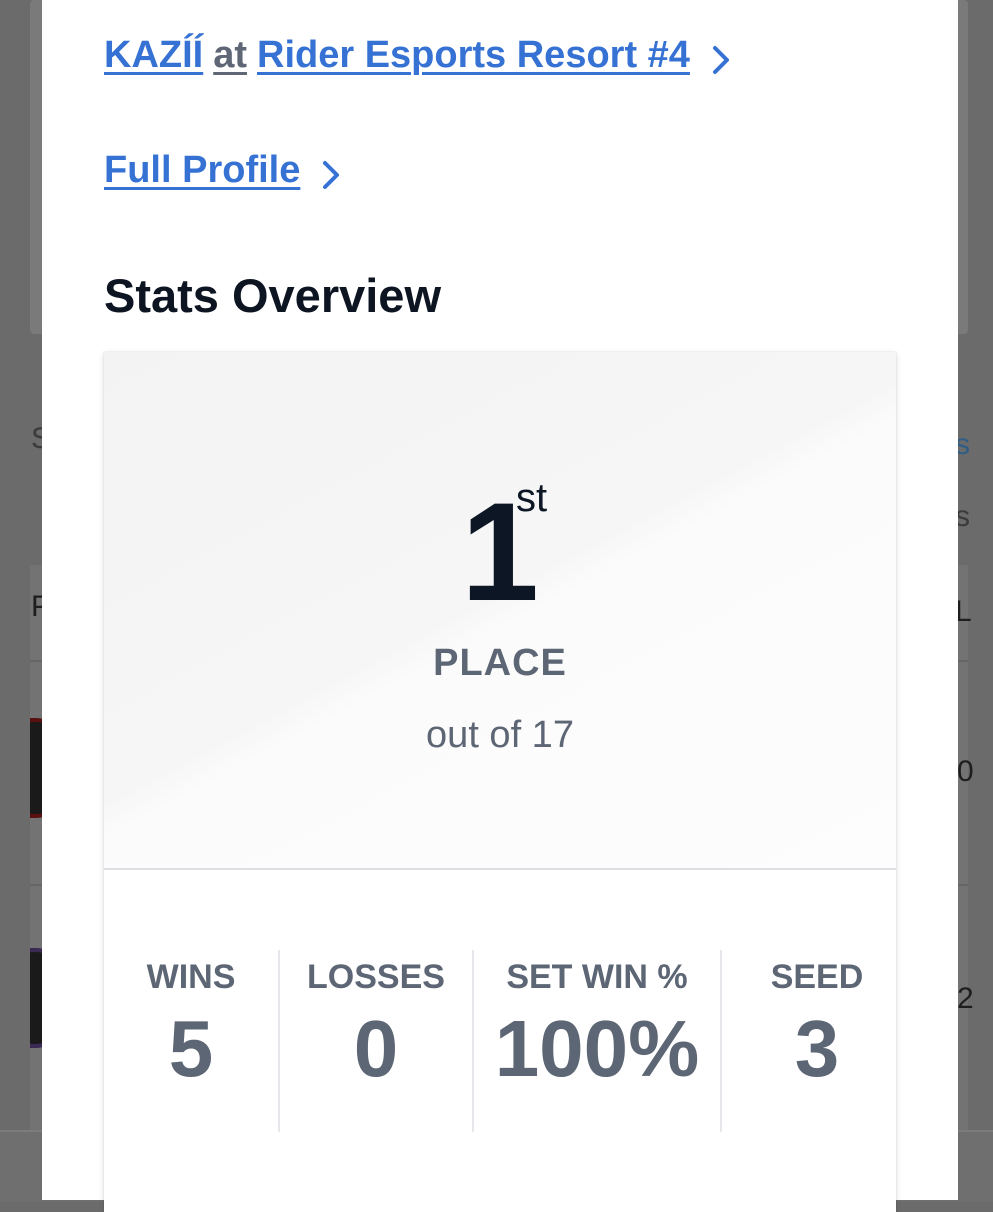 The height and width of the screenshot is (1212, 993). I want to click on stat-seed: SEED 3, so click(817, 1041).